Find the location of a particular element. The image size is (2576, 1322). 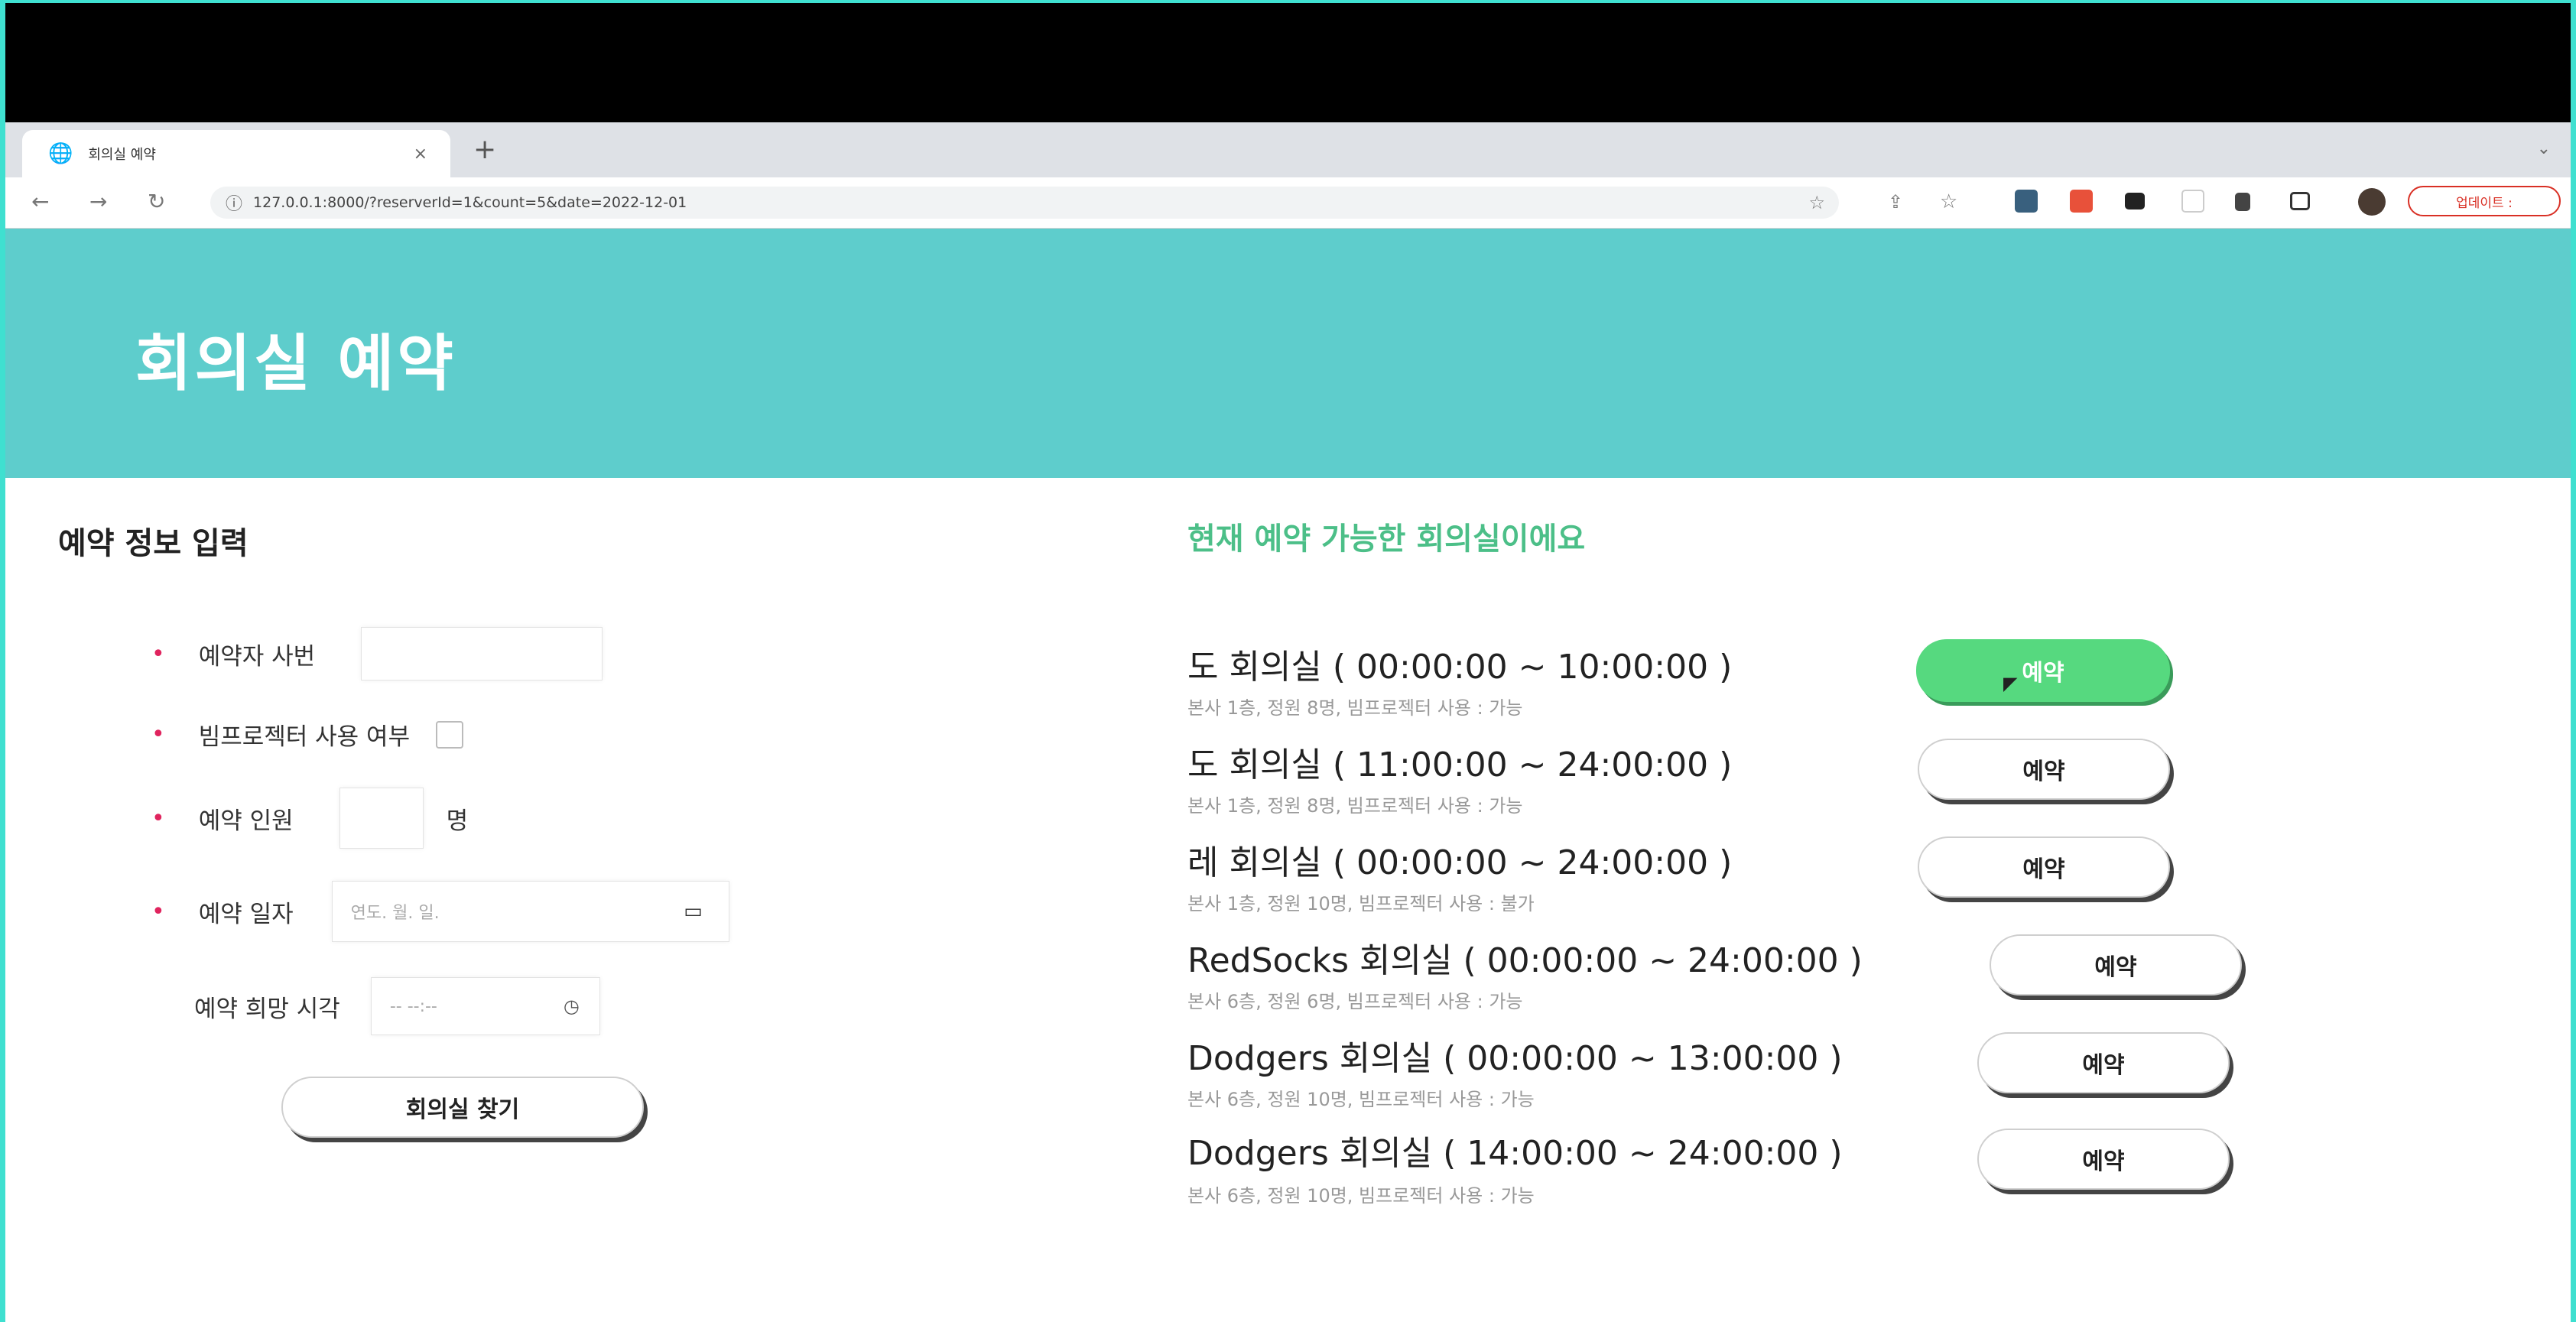

time-row: 예약 희망 시각 -- --:-- ◷ is located at coordinates (397, 1006).